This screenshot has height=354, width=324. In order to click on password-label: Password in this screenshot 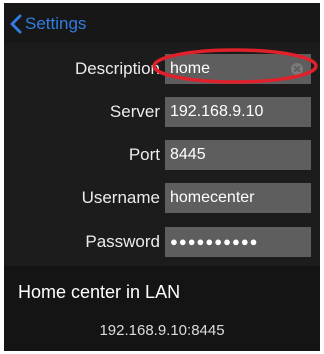, I will do `click(122, 241)`.